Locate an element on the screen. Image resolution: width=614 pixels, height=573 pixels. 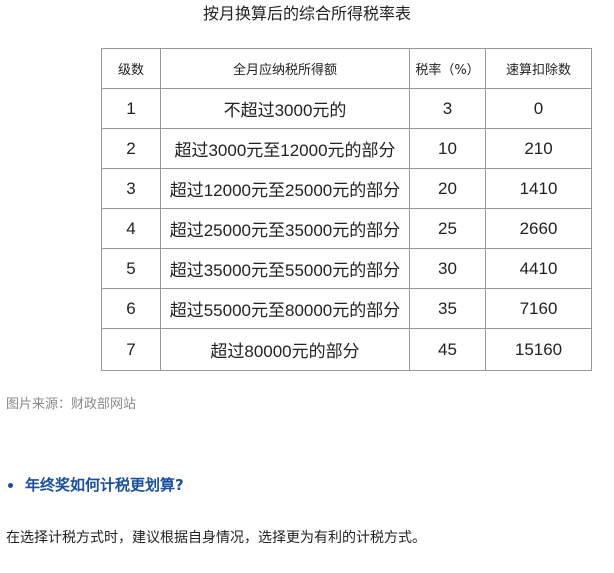
table-row: 2 超过3000元至12000元的部分 10 210 is located at coordinates (346, 148).